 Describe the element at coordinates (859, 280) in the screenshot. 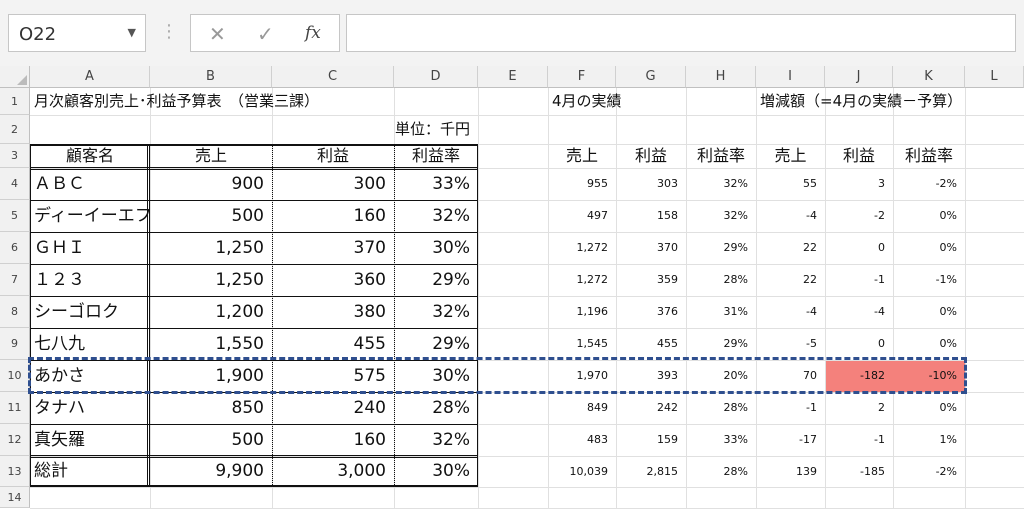

I see `diff-profit: -1` at that location.